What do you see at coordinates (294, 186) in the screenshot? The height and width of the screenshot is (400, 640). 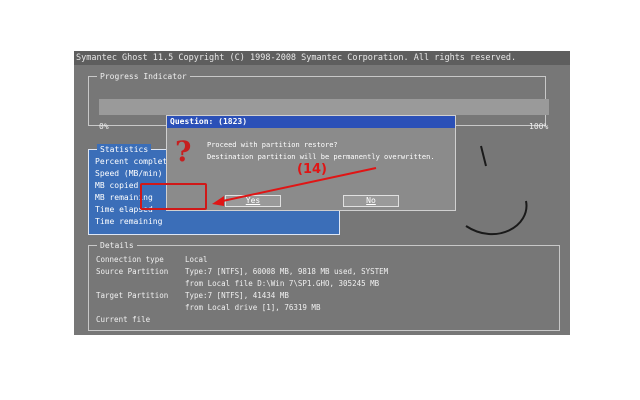 I see `annotation-arrow` at bounding box center [294, 186].